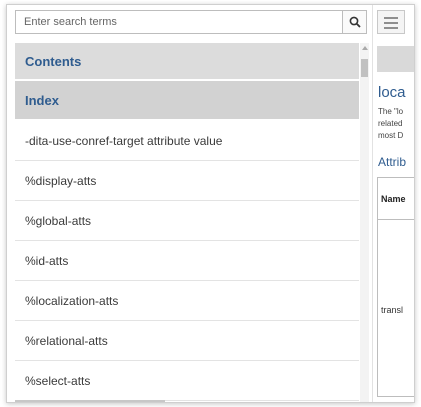  What do you see at coordinates (395, 287) in the screenshot?
I see `attributes-table: Name transl` at bounding box center [395, 287].